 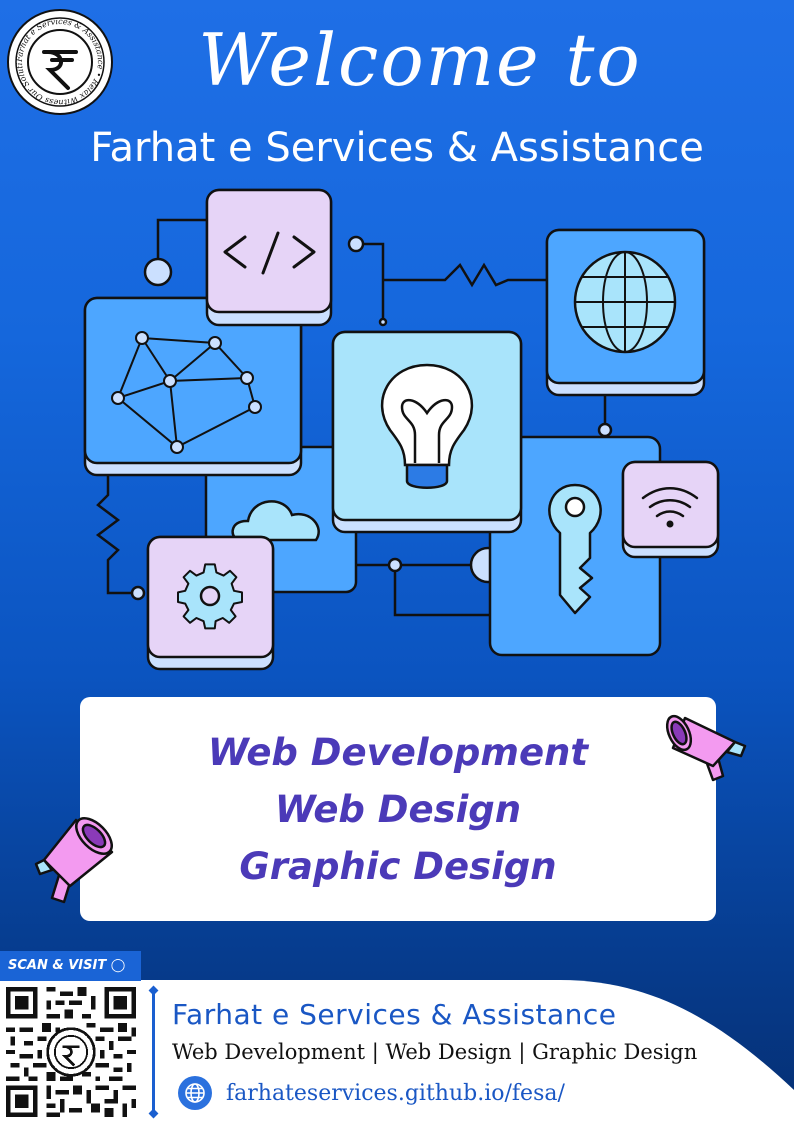 I want to click on service-web-design: Web Design, so click(x=398, y=809).